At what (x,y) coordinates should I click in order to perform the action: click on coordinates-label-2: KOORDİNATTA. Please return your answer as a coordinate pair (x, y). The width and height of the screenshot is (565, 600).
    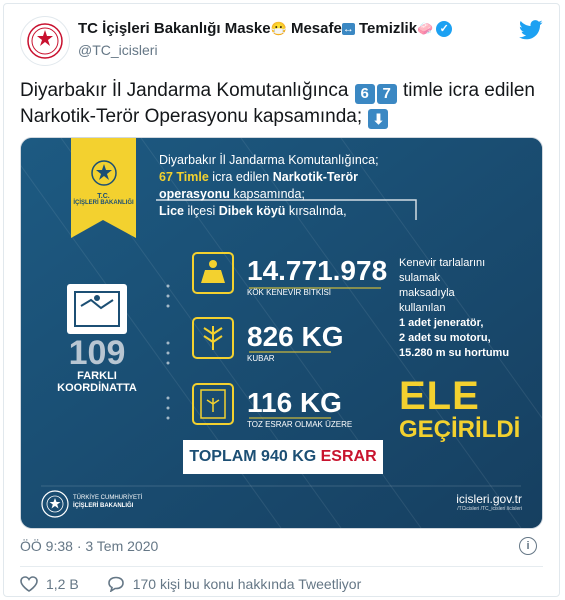
    Looking at the image, I should click on (97, 388).